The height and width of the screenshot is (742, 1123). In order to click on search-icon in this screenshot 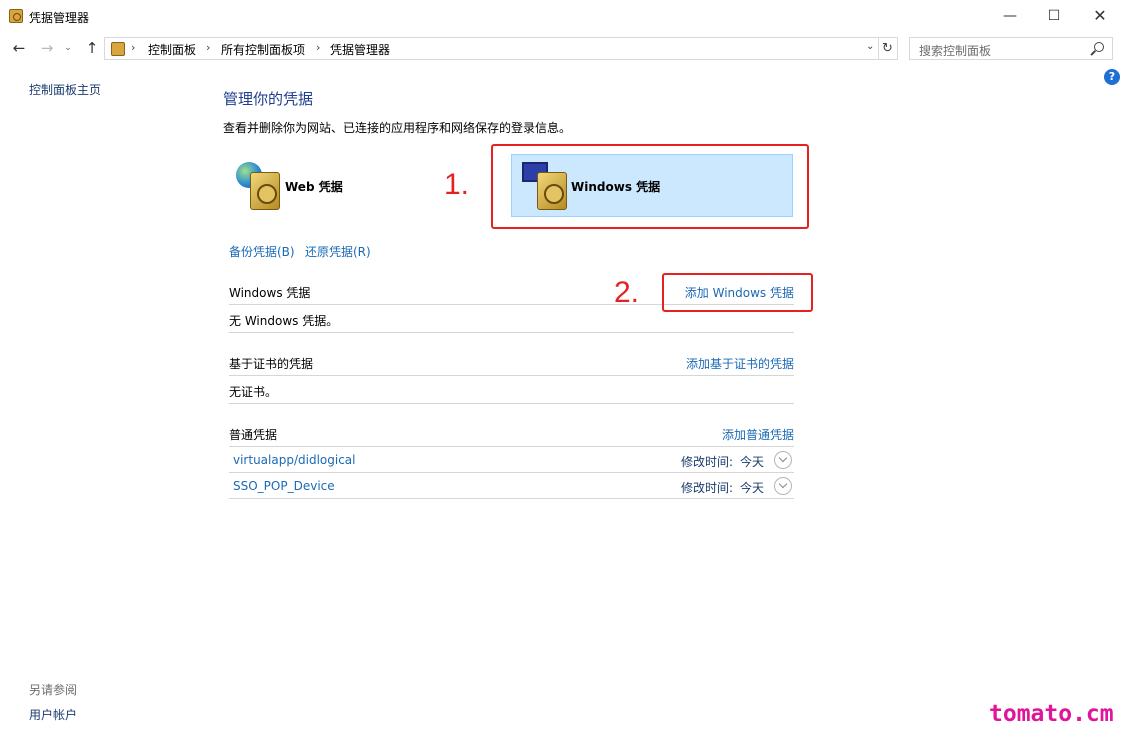, I will do `click(1099, 47)`.